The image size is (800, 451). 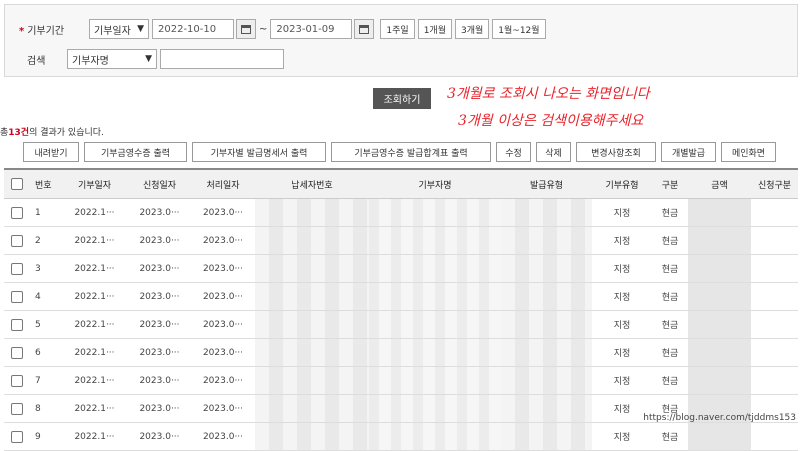 What do you see at coordinates (45, 296) in the screenshot?
I see `cell-no: 4` at bounding box center [45, 296].